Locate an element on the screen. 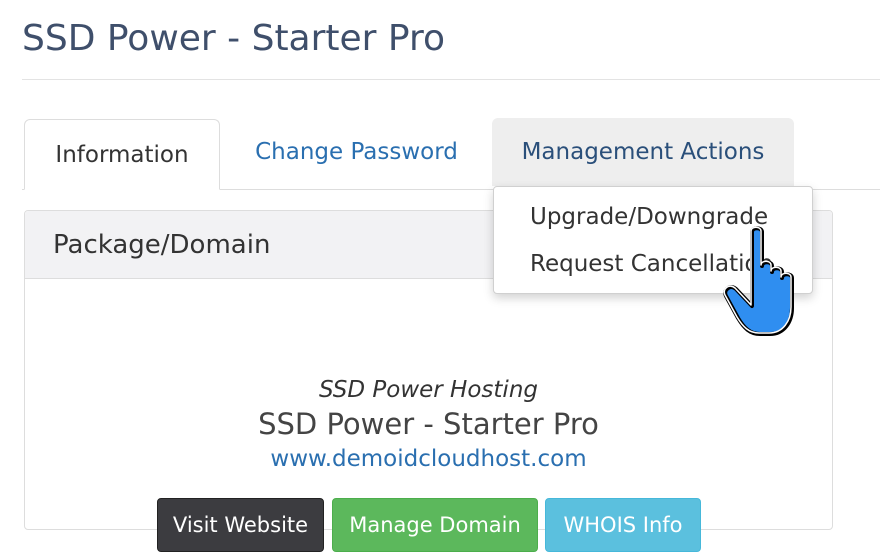  page-title: SSD Power - Starter Pro is located at coordinates (234, 38).